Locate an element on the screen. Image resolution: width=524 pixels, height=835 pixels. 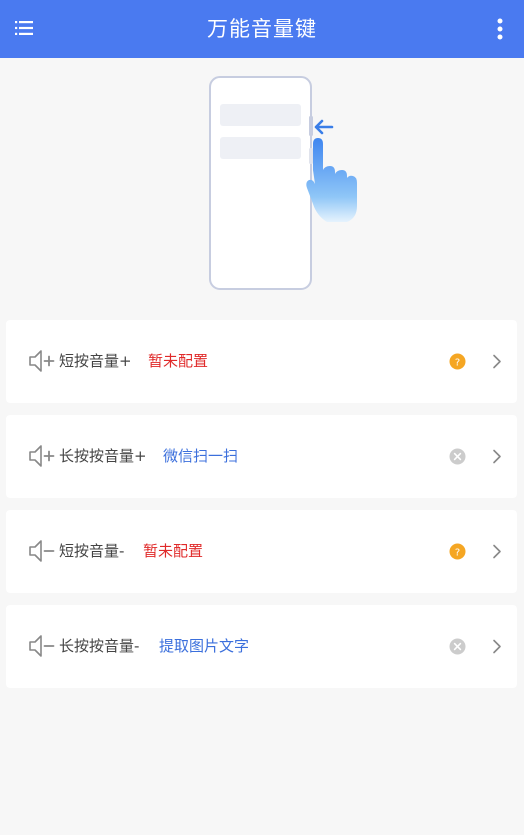
phone-illustration is located at coordinates (282, 182).